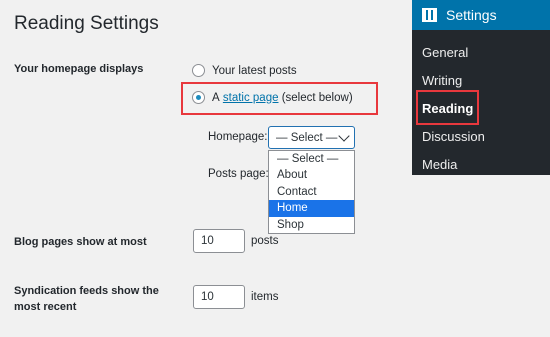  I want to click on menu-settings-label: Settings, so click(471, 15).